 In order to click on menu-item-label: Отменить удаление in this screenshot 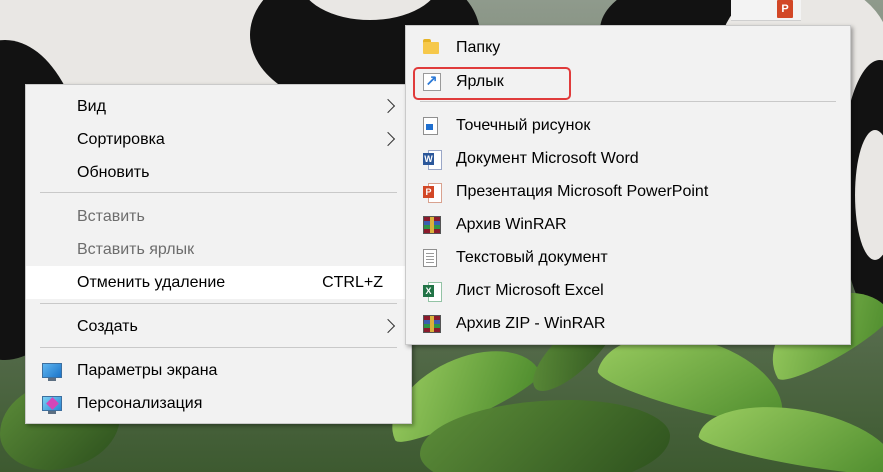, I will do `click(151, 282)`.